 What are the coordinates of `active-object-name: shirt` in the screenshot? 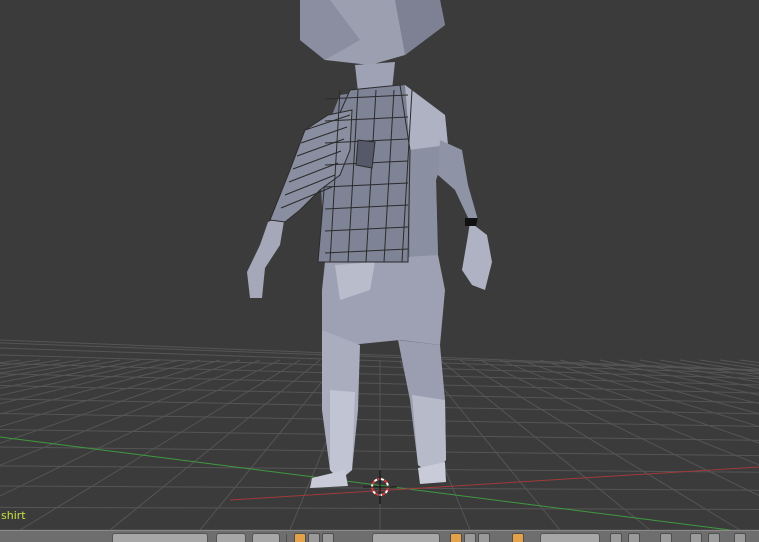 It's located at (13, 515).